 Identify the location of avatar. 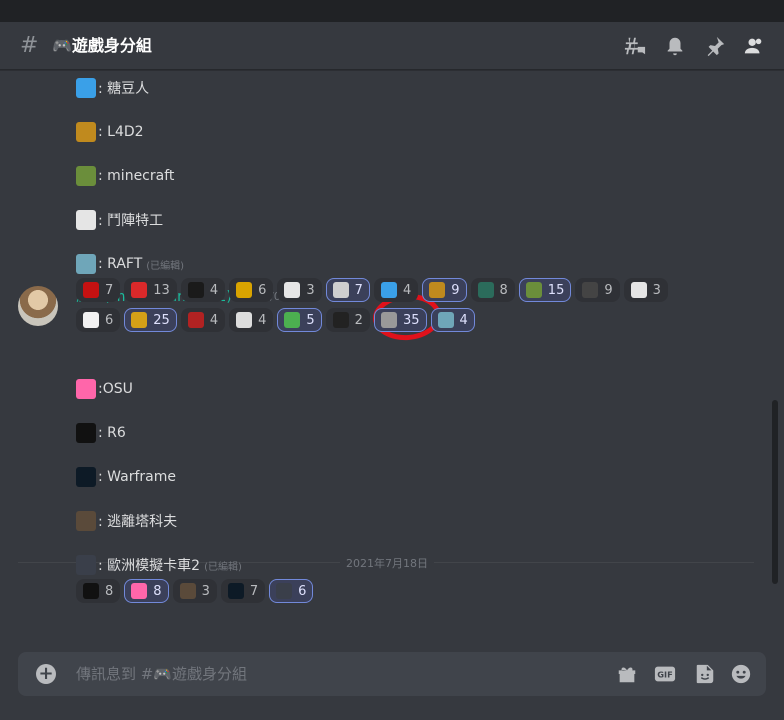
(38, 306).